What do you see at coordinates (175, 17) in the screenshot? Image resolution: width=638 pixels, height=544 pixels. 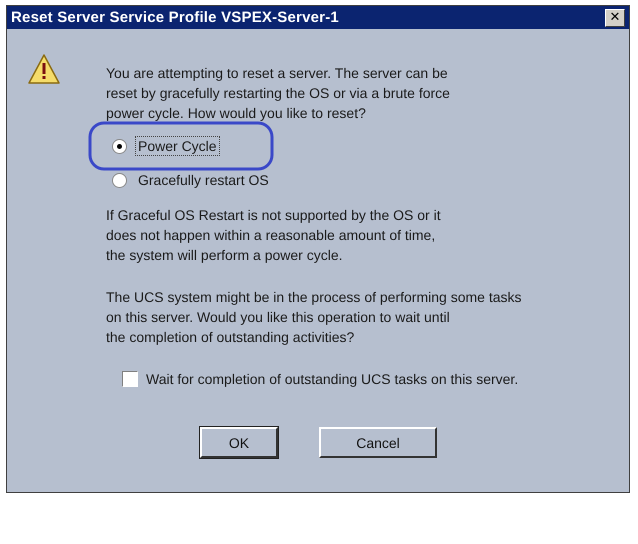 I see `window-title: Reset Server Service Profile VSPEX-Server-1` at bounding box center [175, 17].